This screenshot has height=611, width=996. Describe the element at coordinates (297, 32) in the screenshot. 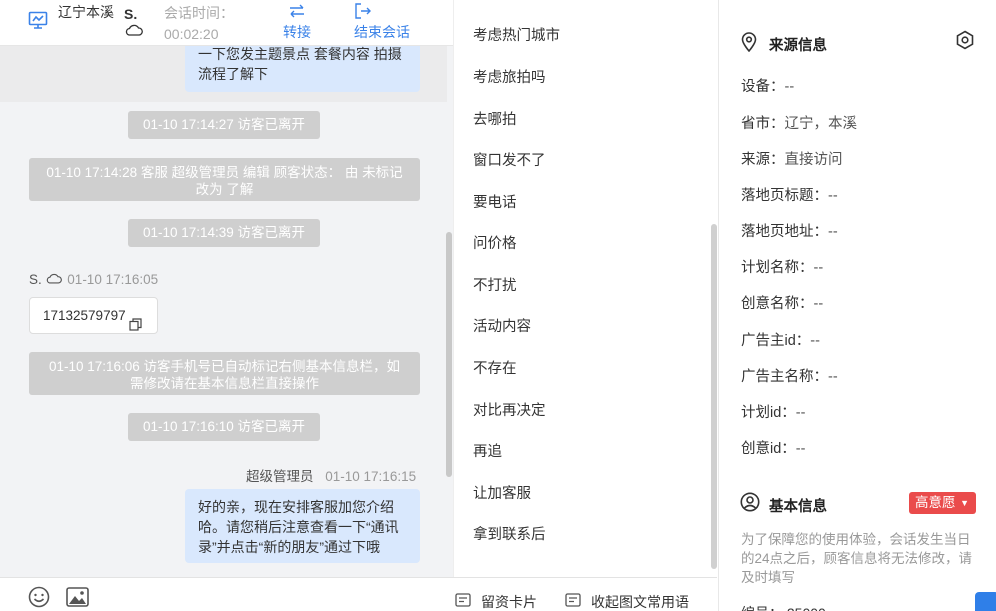

I see `transfer-label: 转接` at that location.